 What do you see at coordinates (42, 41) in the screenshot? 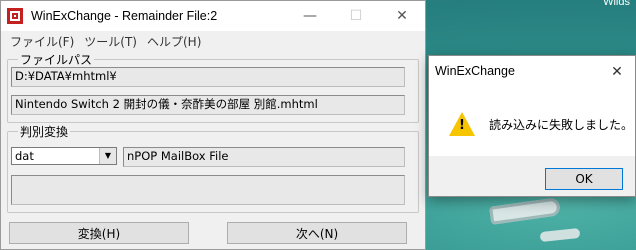
I see `menu-file: ファイル(F)` at bounding box center [42, 41].